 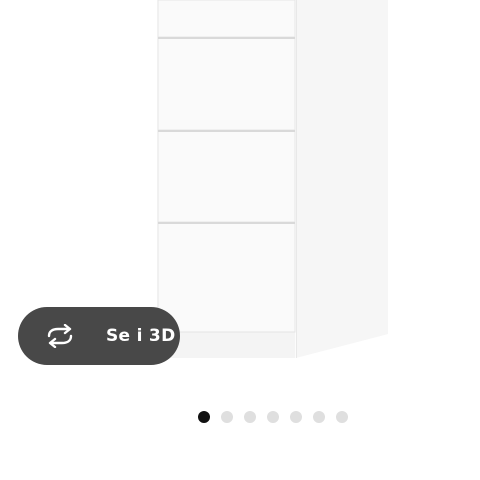 What do you see at coordinates (342, 179) in the screenshot?
I see `dresser-side-panel` at bounding box center [342, 179].